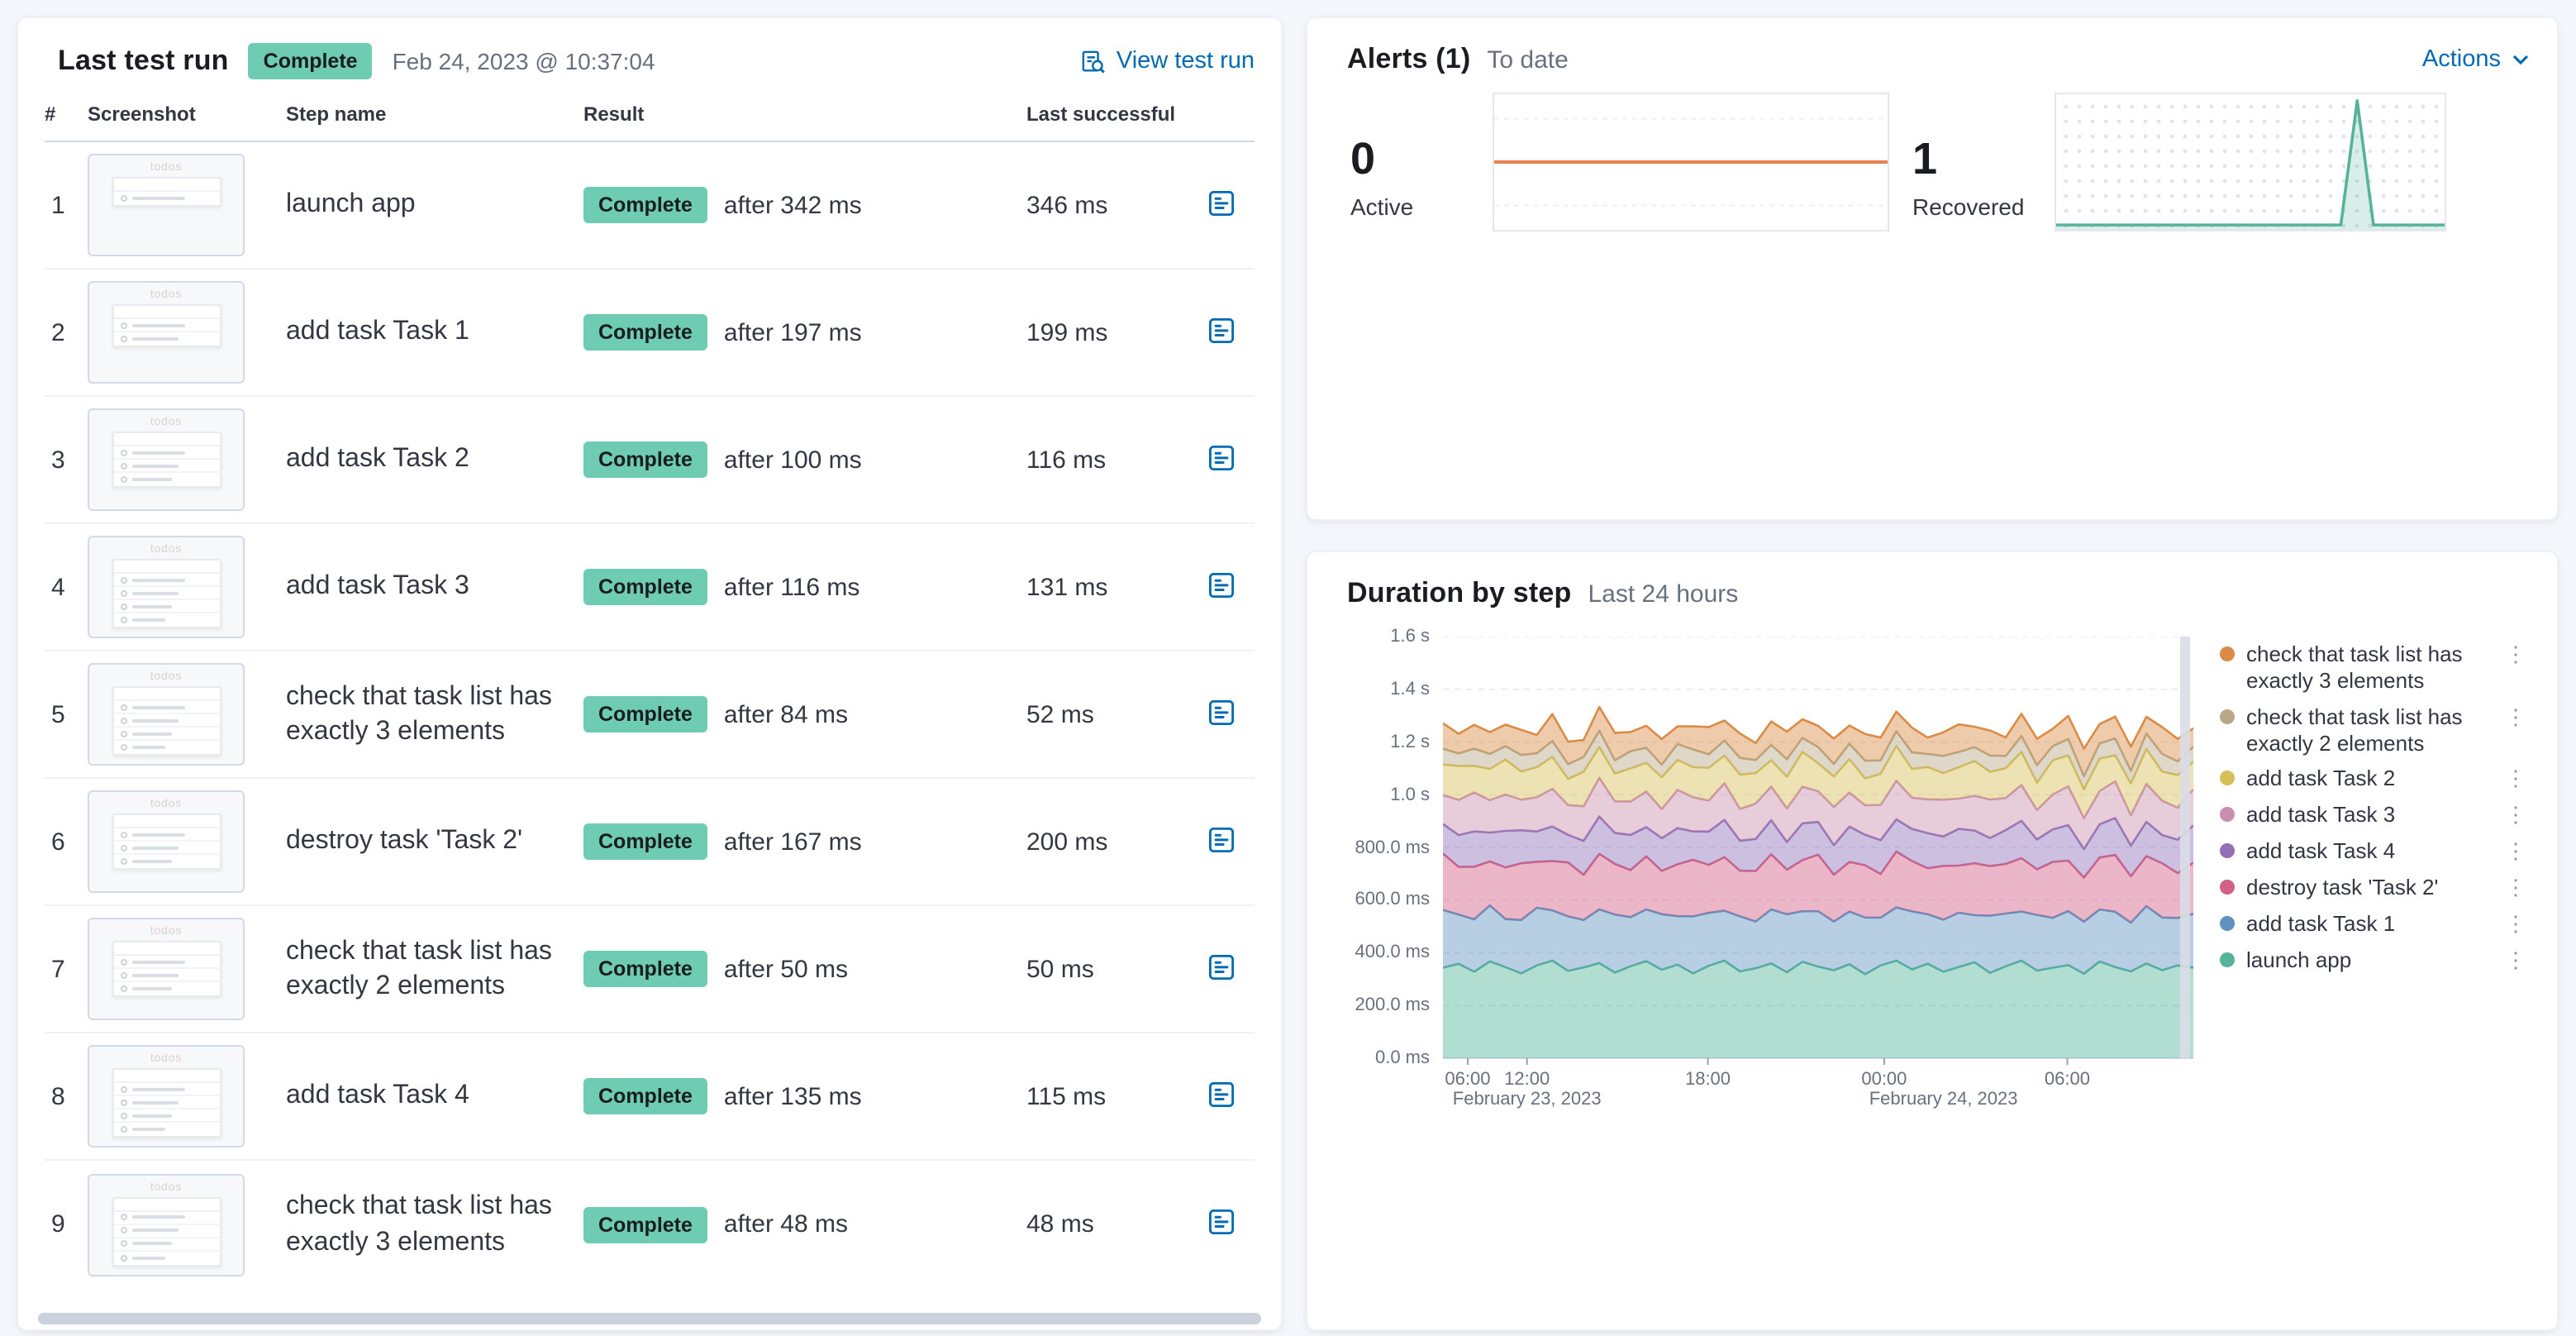  What do you see at coordinates (1067, 460) in the screenshot?
I see `step-last-successful: 116 ms` at bounding box center [1067, 460].